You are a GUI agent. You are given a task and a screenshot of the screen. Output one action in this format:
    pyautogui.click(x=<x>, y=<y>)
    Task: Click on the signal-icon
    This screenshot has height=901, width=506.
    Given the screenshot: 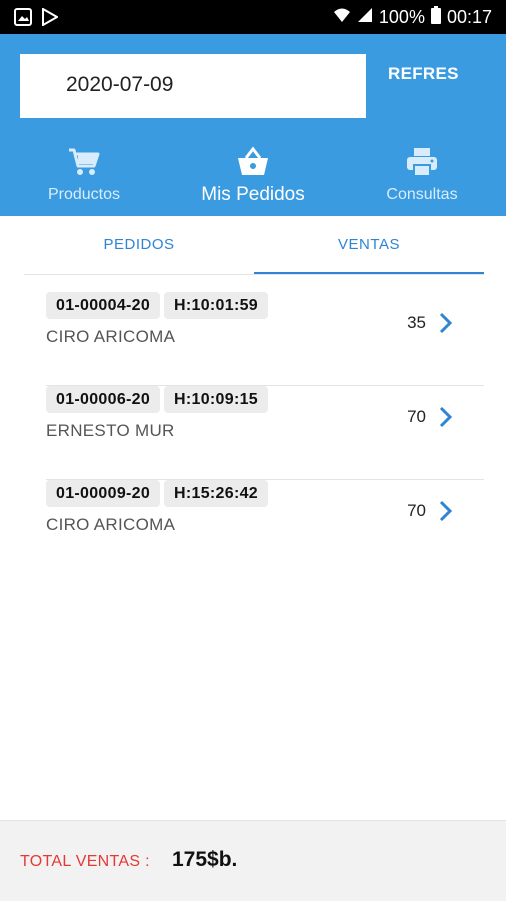 What is the action you would take?
    pyautogui.click(x=365, y=17)
    